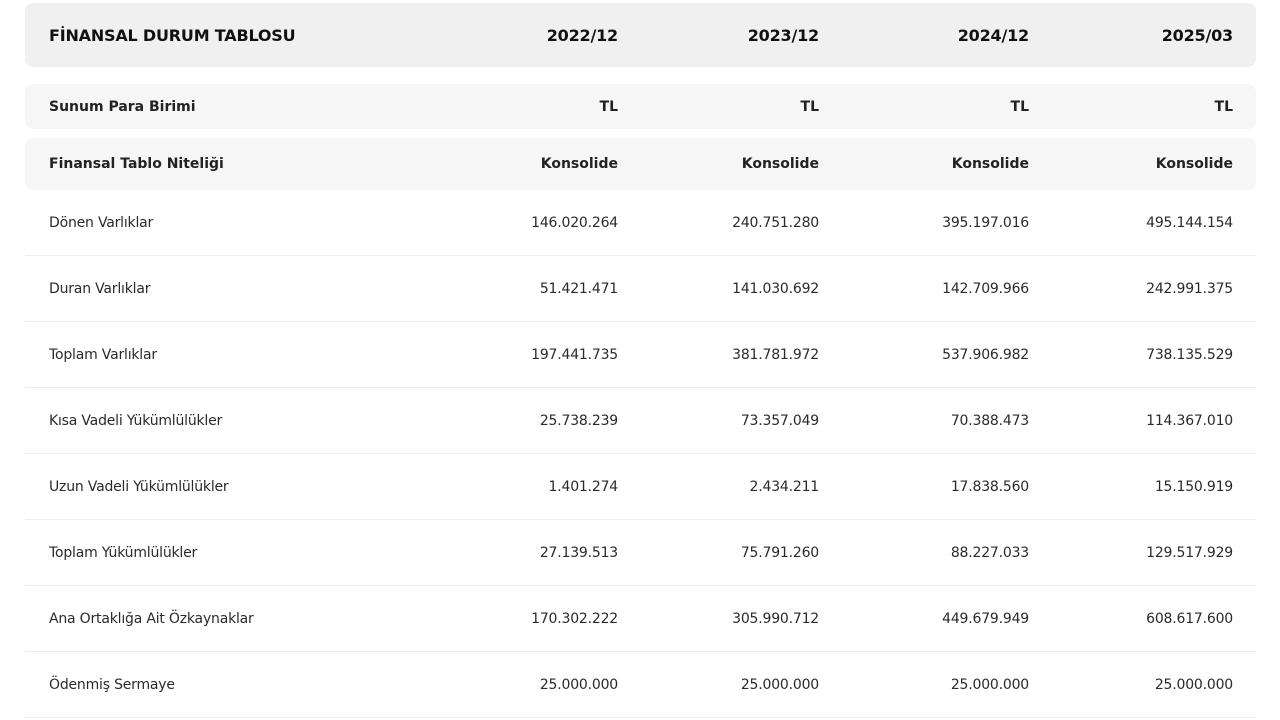  I want to click on row-label: Toplam Varlıklar, so click(103, 354).